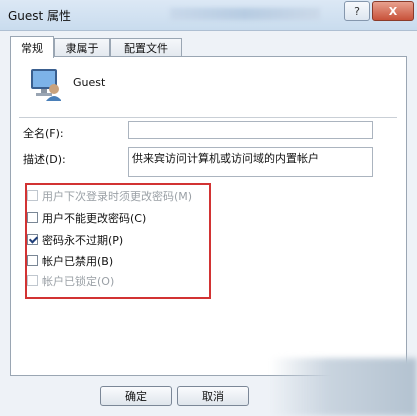  Describe the element at coordinates (78, 281) in the screenshot. I see `option-label: 帐户已锁定(O)` at that location.